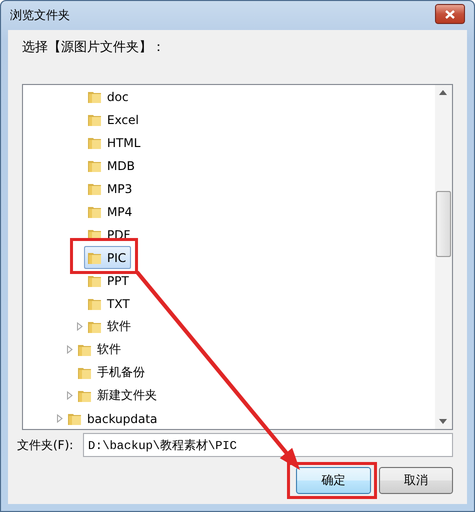  Describe the element at coordinates (108, 257) in the screenshot. I see `folder-item: PIC` at that location.